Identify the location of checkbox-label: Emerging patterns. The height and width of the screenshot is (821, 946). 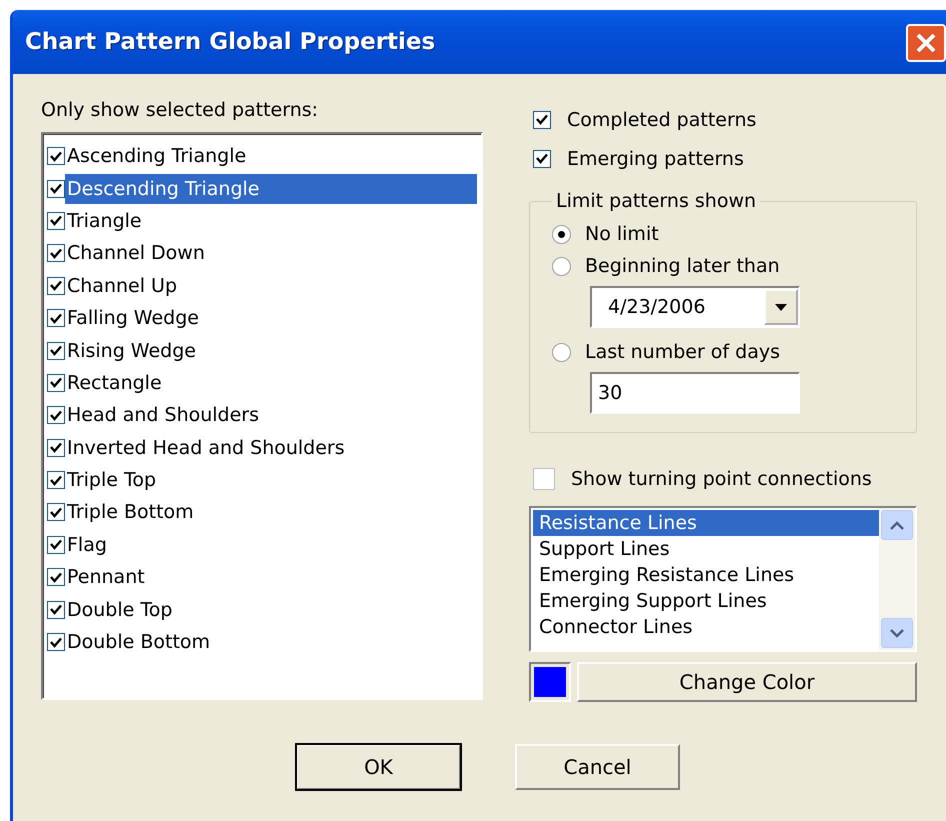
(655, 159).